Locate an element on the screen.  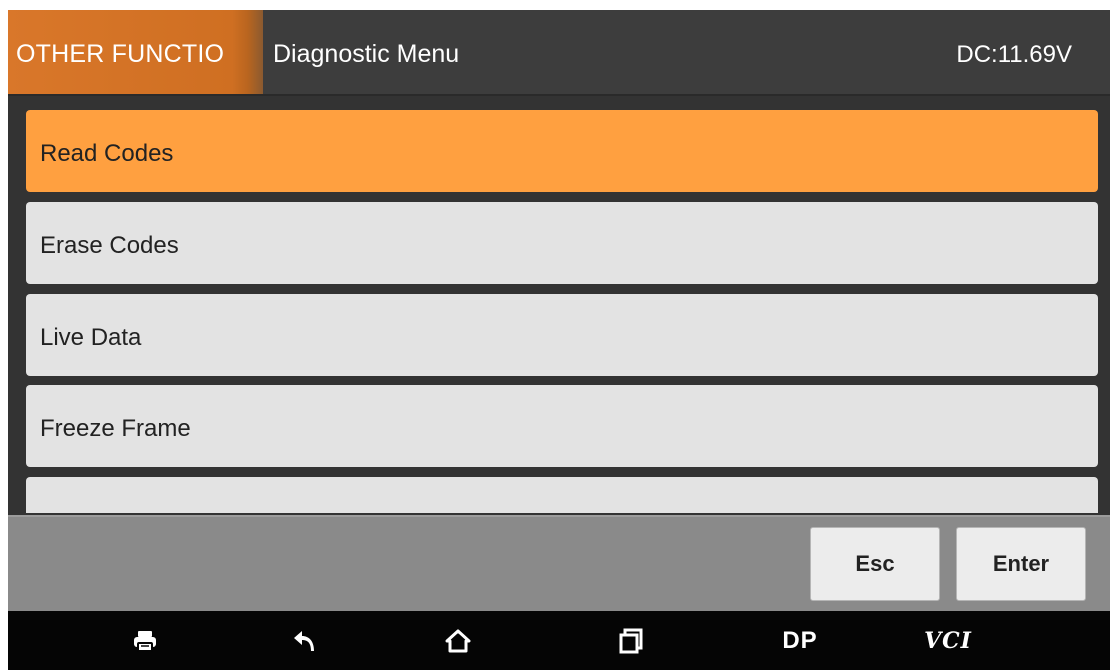
action-bar: Esc Enter is located at coordinates (559, 563).